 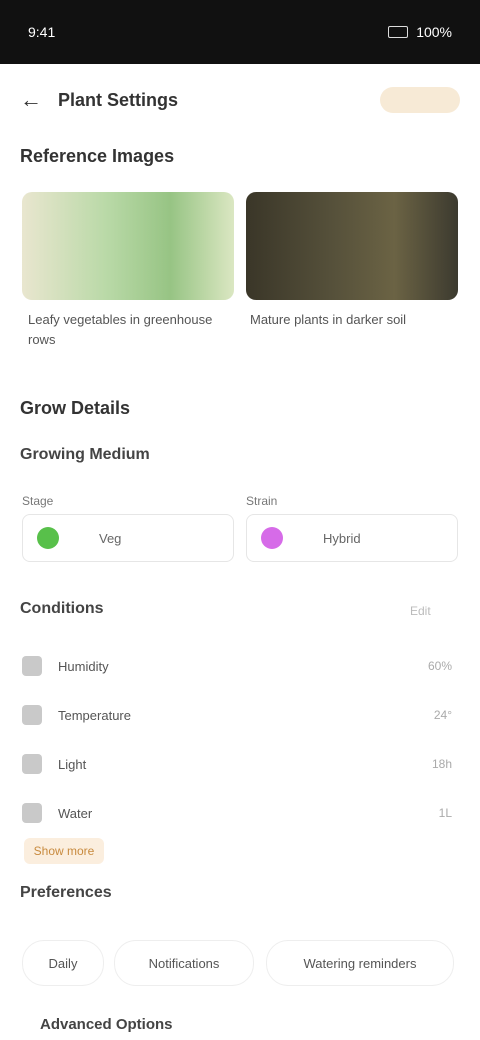 I want to click on strain-color-dot, so click(x=272, y=538).